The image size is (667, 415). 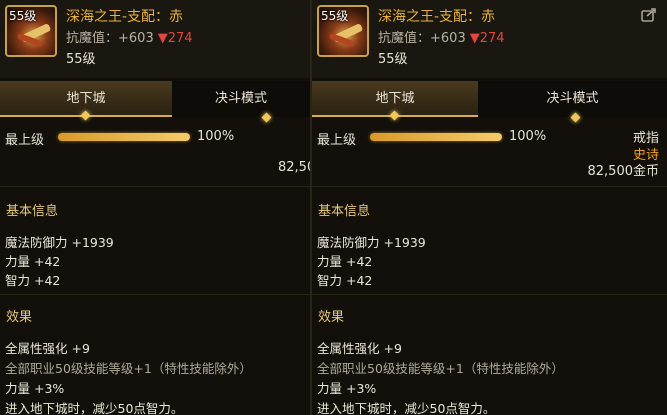 I want to click on price-text: 82,50, so click(x=294, y=167).